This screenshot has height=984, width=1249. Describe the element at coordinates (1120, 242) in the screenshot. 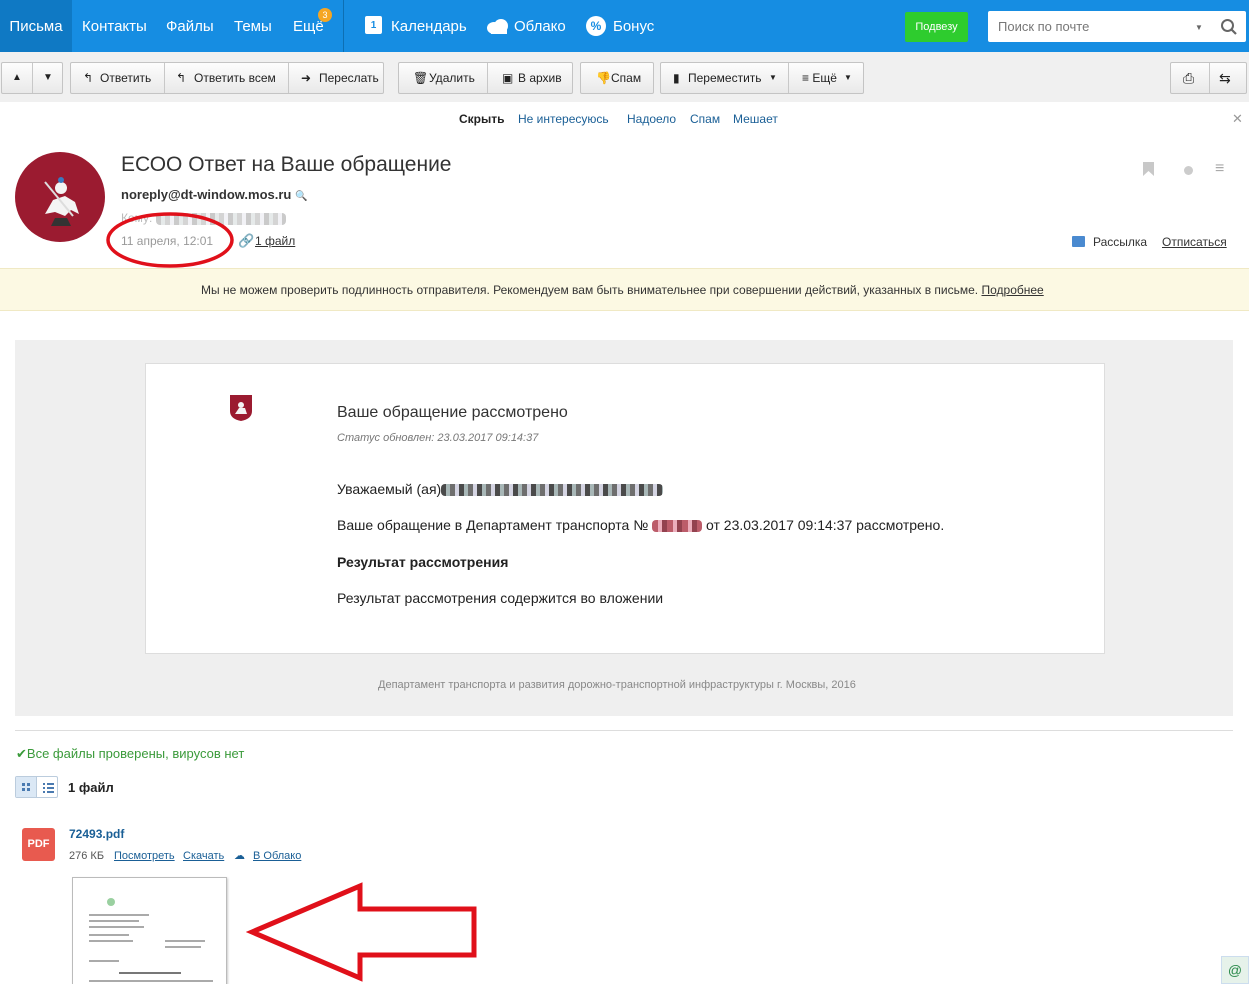

I see `mailing-label: Рассылка` at that location.